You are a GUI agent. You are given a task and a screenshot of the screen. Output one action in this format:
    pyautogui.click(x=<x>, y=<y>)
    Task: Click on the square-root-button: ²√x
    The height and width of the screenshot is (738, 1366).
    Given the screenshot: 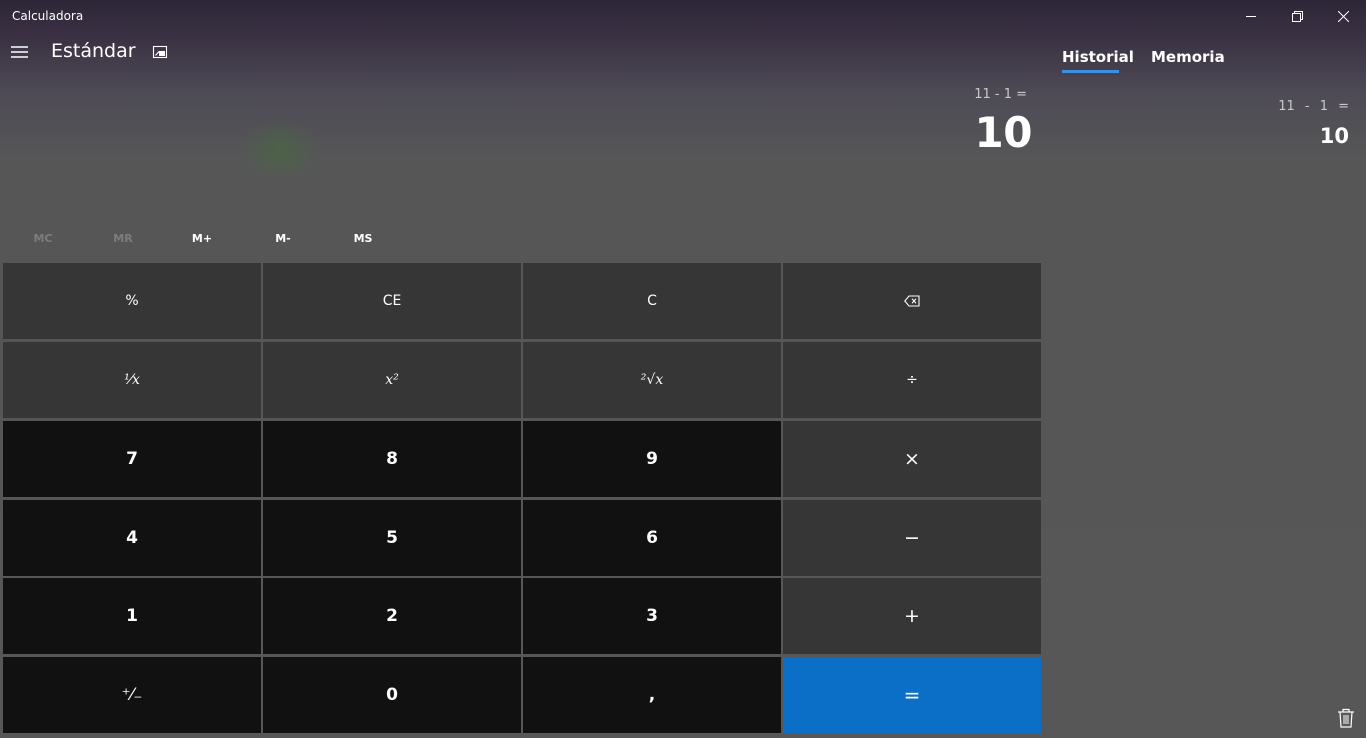 What is the action you would take?
    pyautogui.click(x=652, y=380)
    